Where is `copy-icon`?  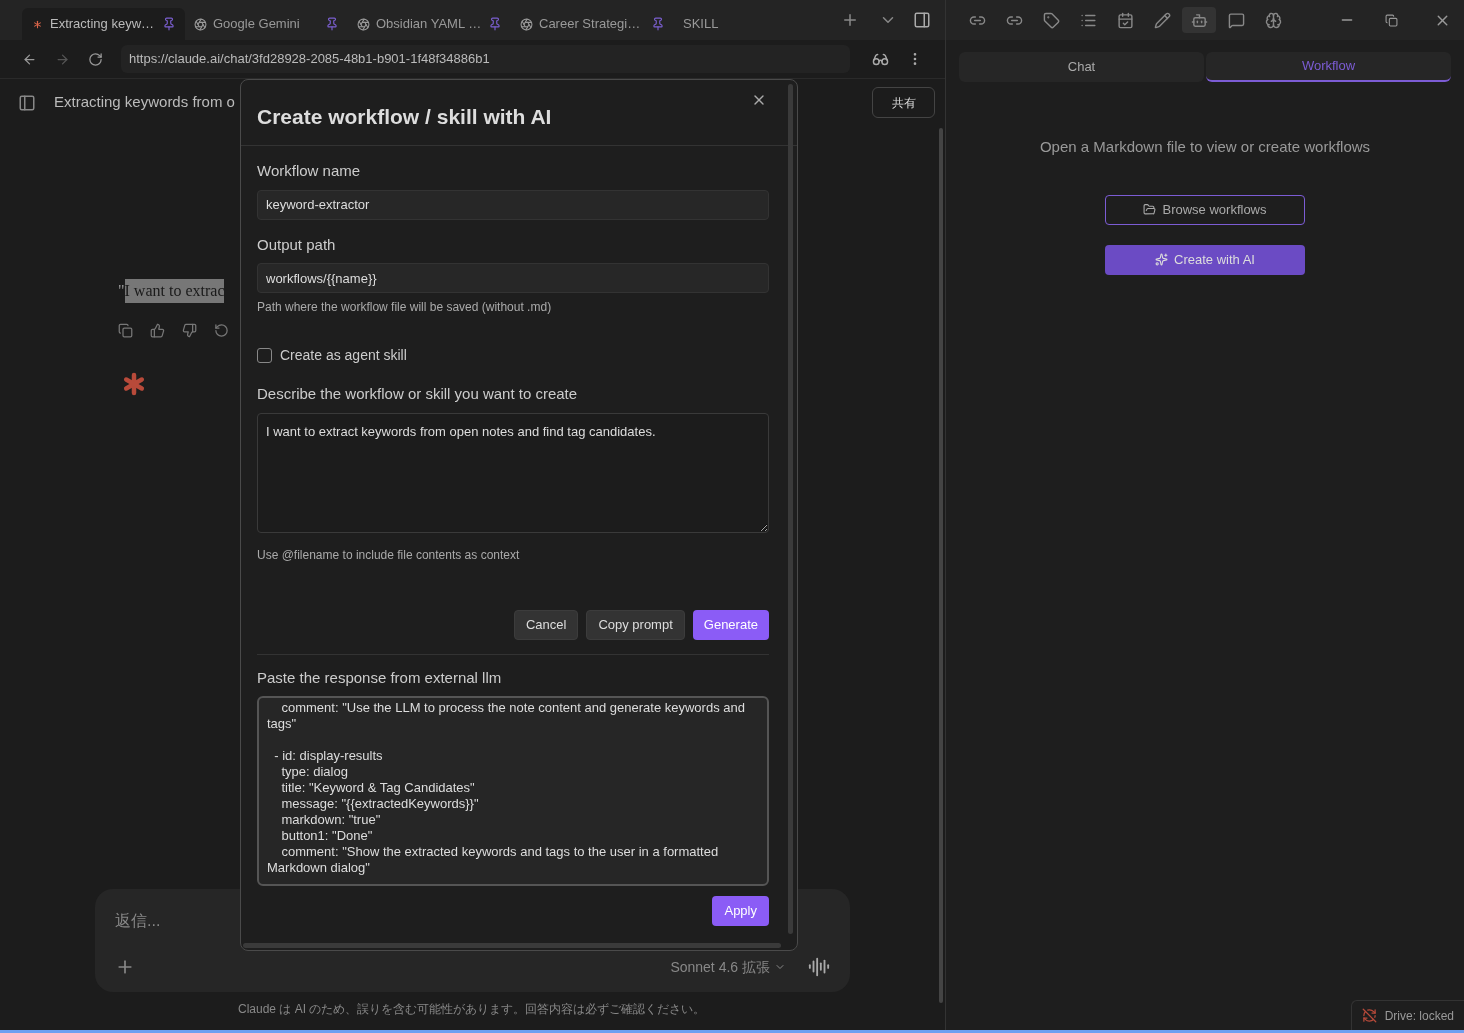
copy-icon is located at coordinates (125, 330).